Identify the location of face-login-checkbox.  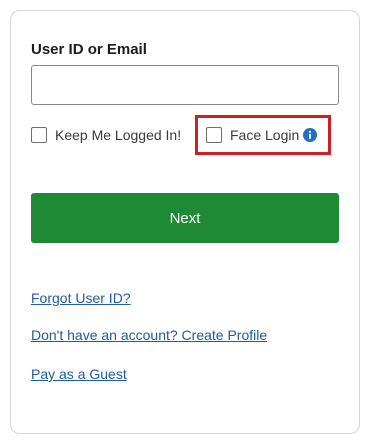
(214, 135).